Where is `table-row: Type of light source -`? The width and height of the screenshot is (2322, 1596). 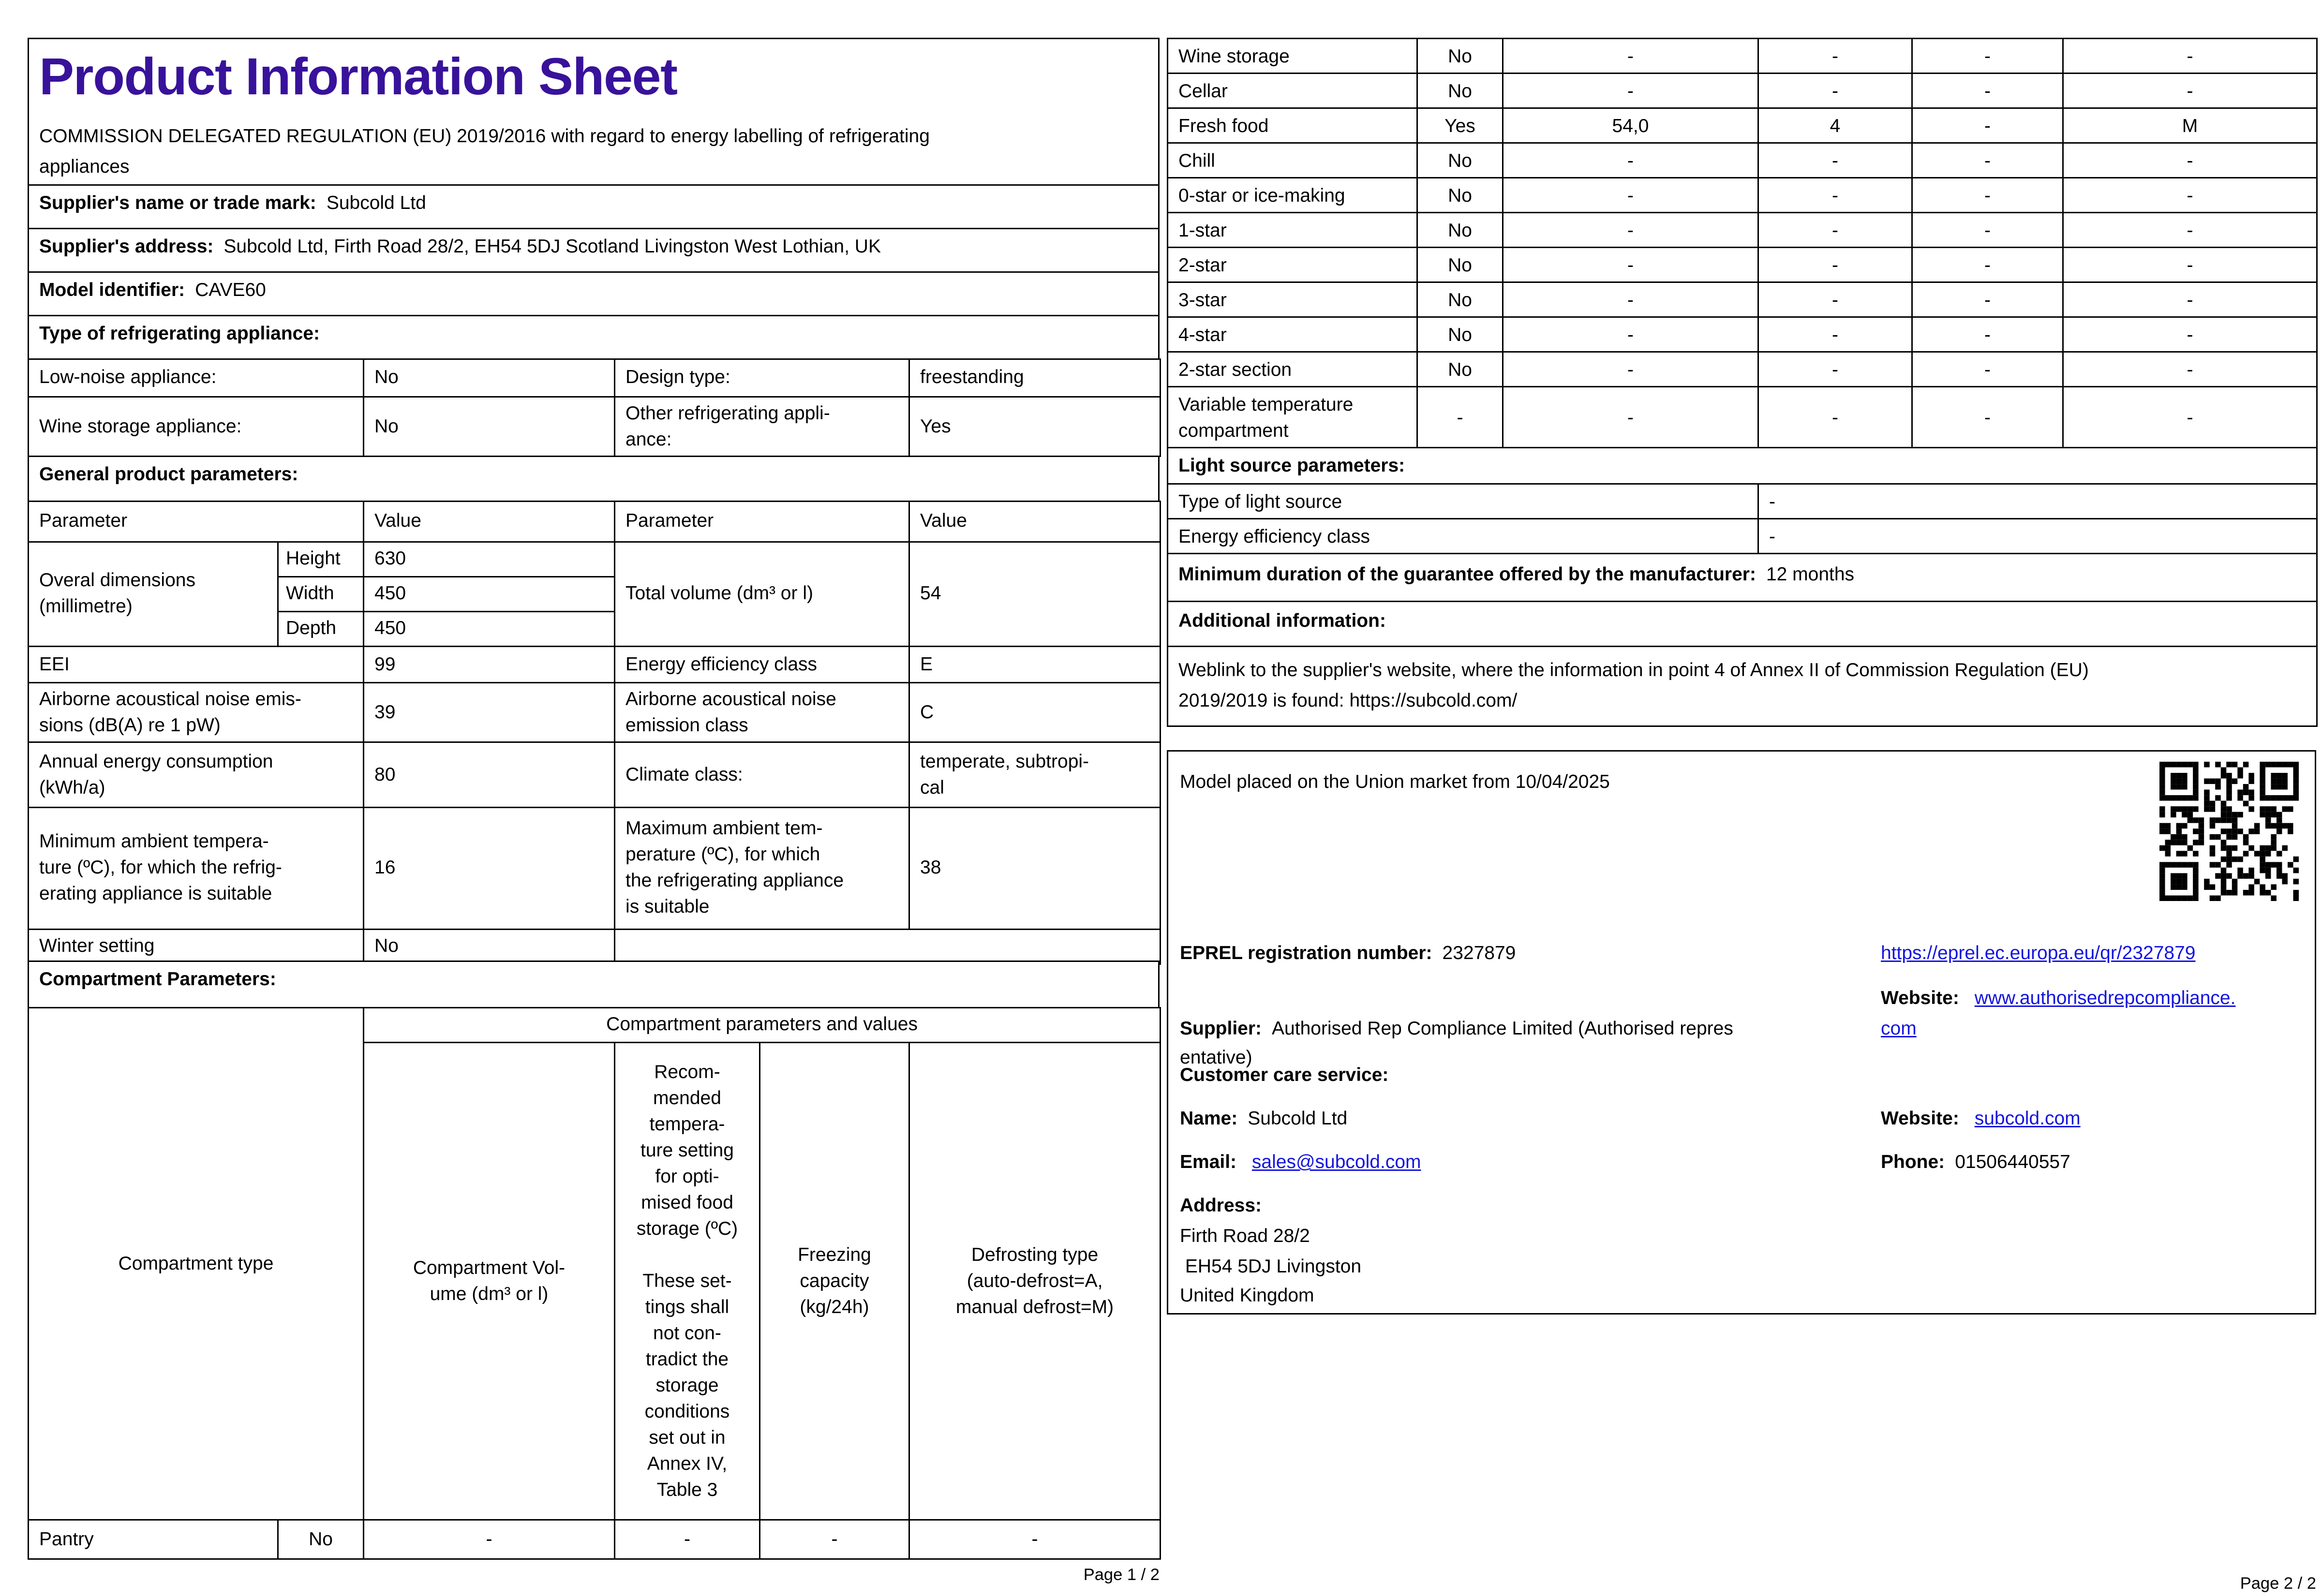
table-row: Type of light source - is located at coordinates (1742, 501).